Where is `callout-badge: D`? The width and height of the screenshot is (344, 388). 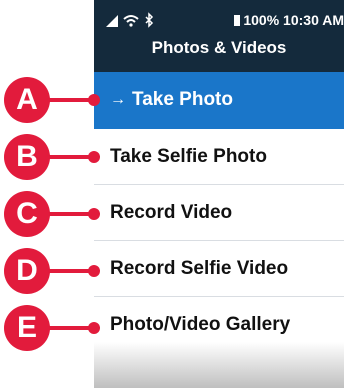 callout-badge: D is located at coordinates (27, 271).